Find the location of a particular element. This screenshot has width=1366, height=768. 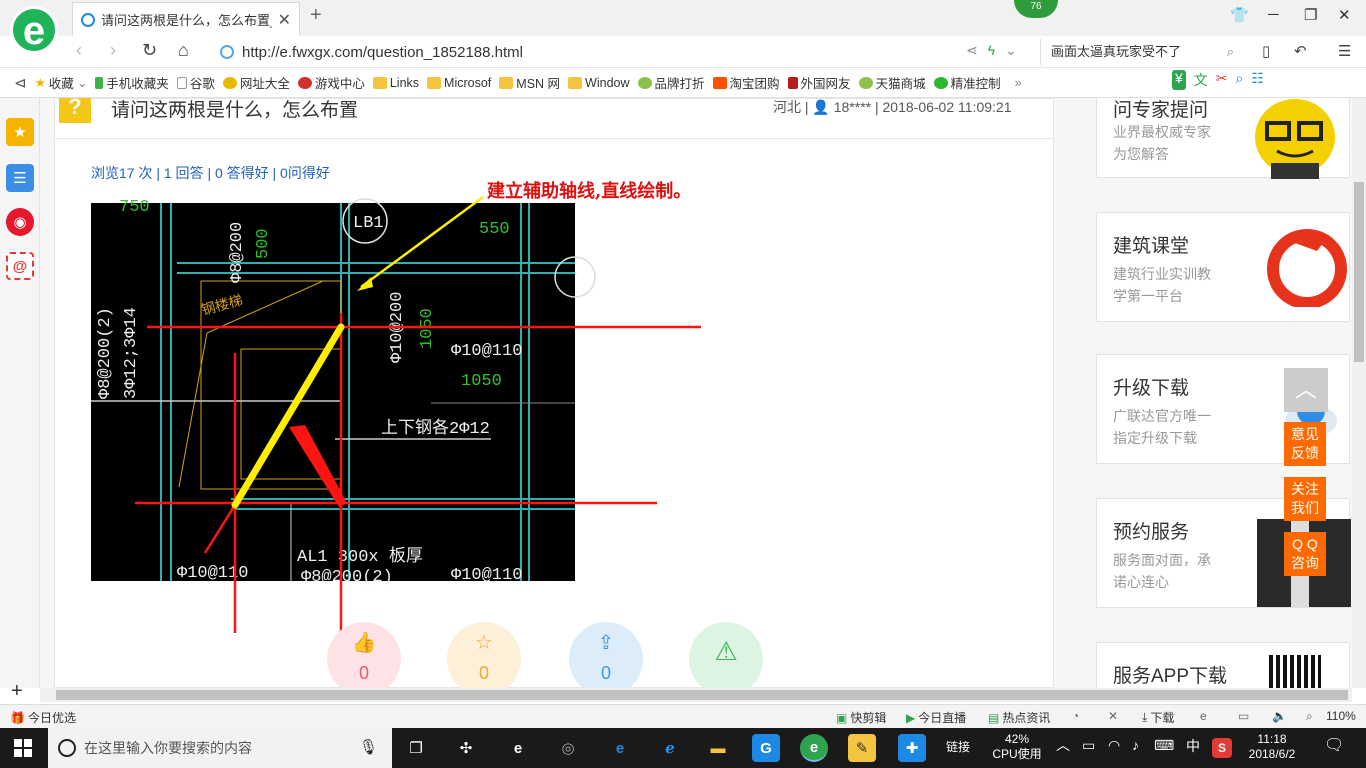

ie-icon: e is located at coordinates (1203, 716).